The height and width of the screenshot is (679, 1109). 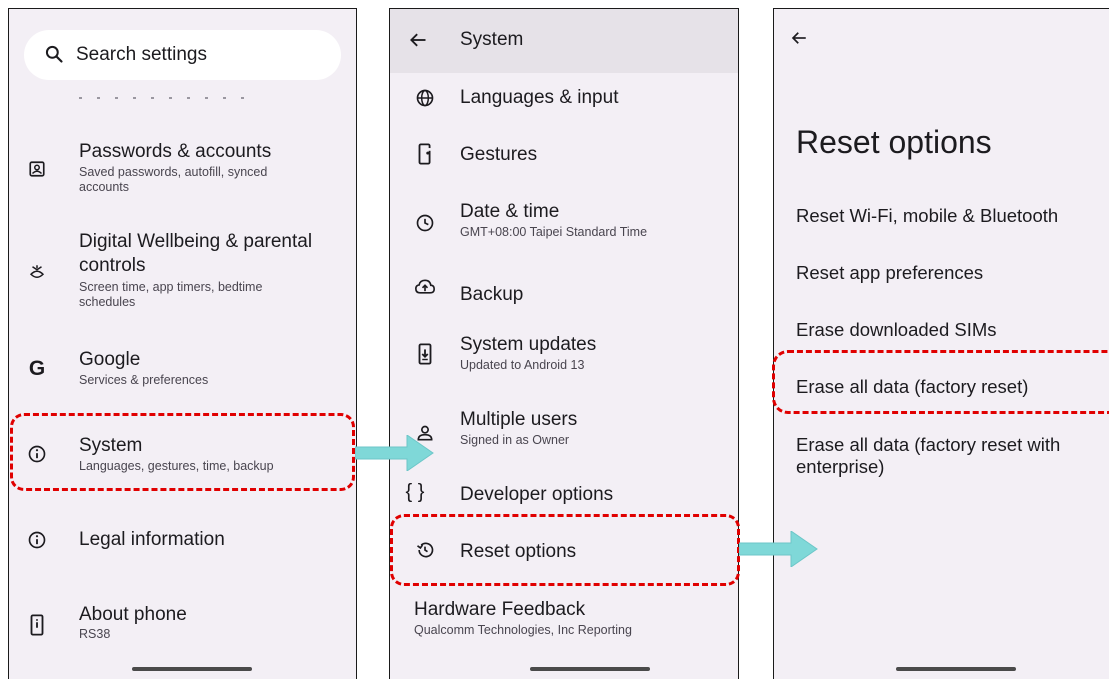 What do you see at coordinates (564, 157) in the screenshot?
I see `system-item-gestures: Gestures` at bounding box center [564, 157].